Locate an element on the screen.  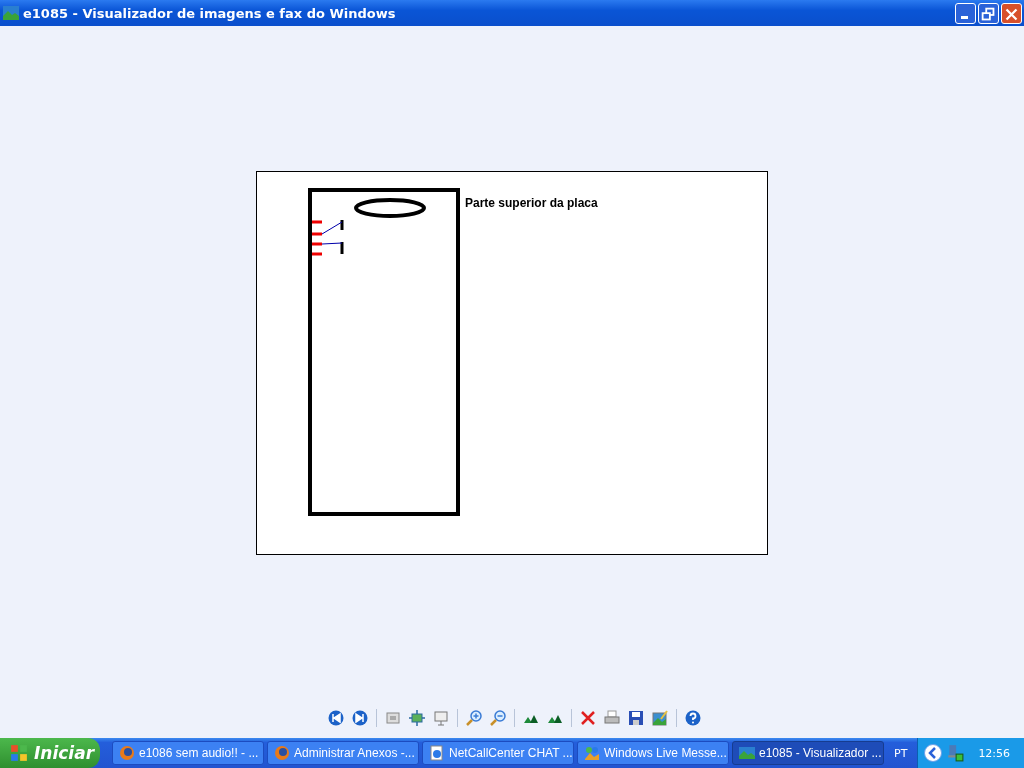
image-caption: Parte superior da placa is located at coordinates (531, 203).